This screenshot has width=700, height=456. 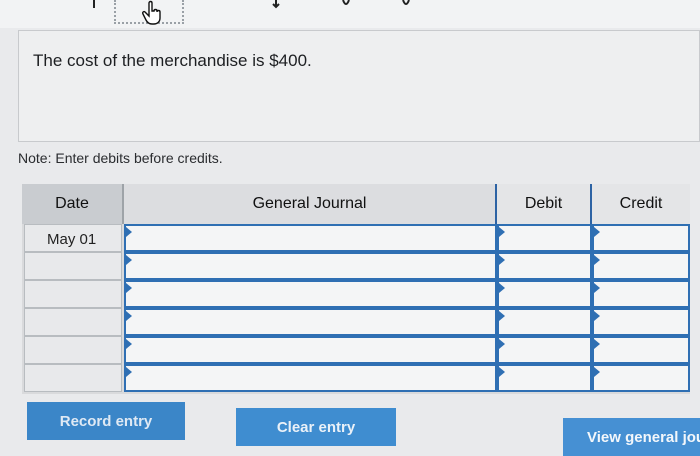 I want to click on view-general-journal-button: View general jou, so click(x=631, y=437).